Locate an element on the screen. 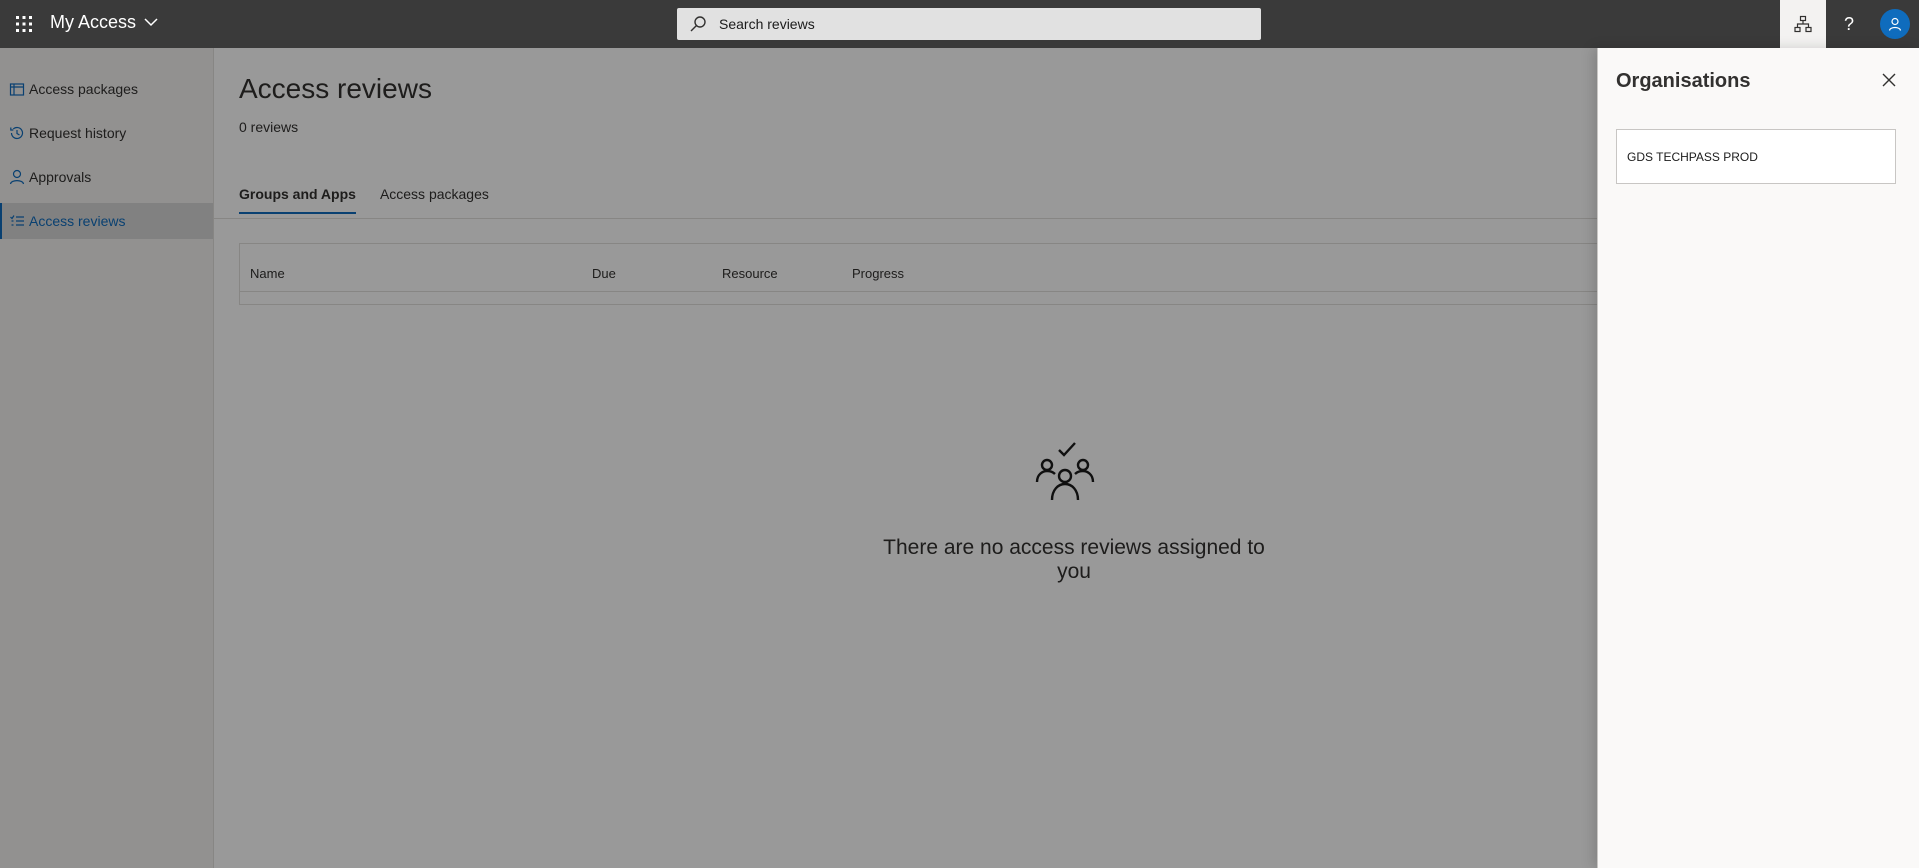 Image resolution: width=1919 pixels, height=868 pixels. top-bar: My Access ? is located at coordinates (959, 24).